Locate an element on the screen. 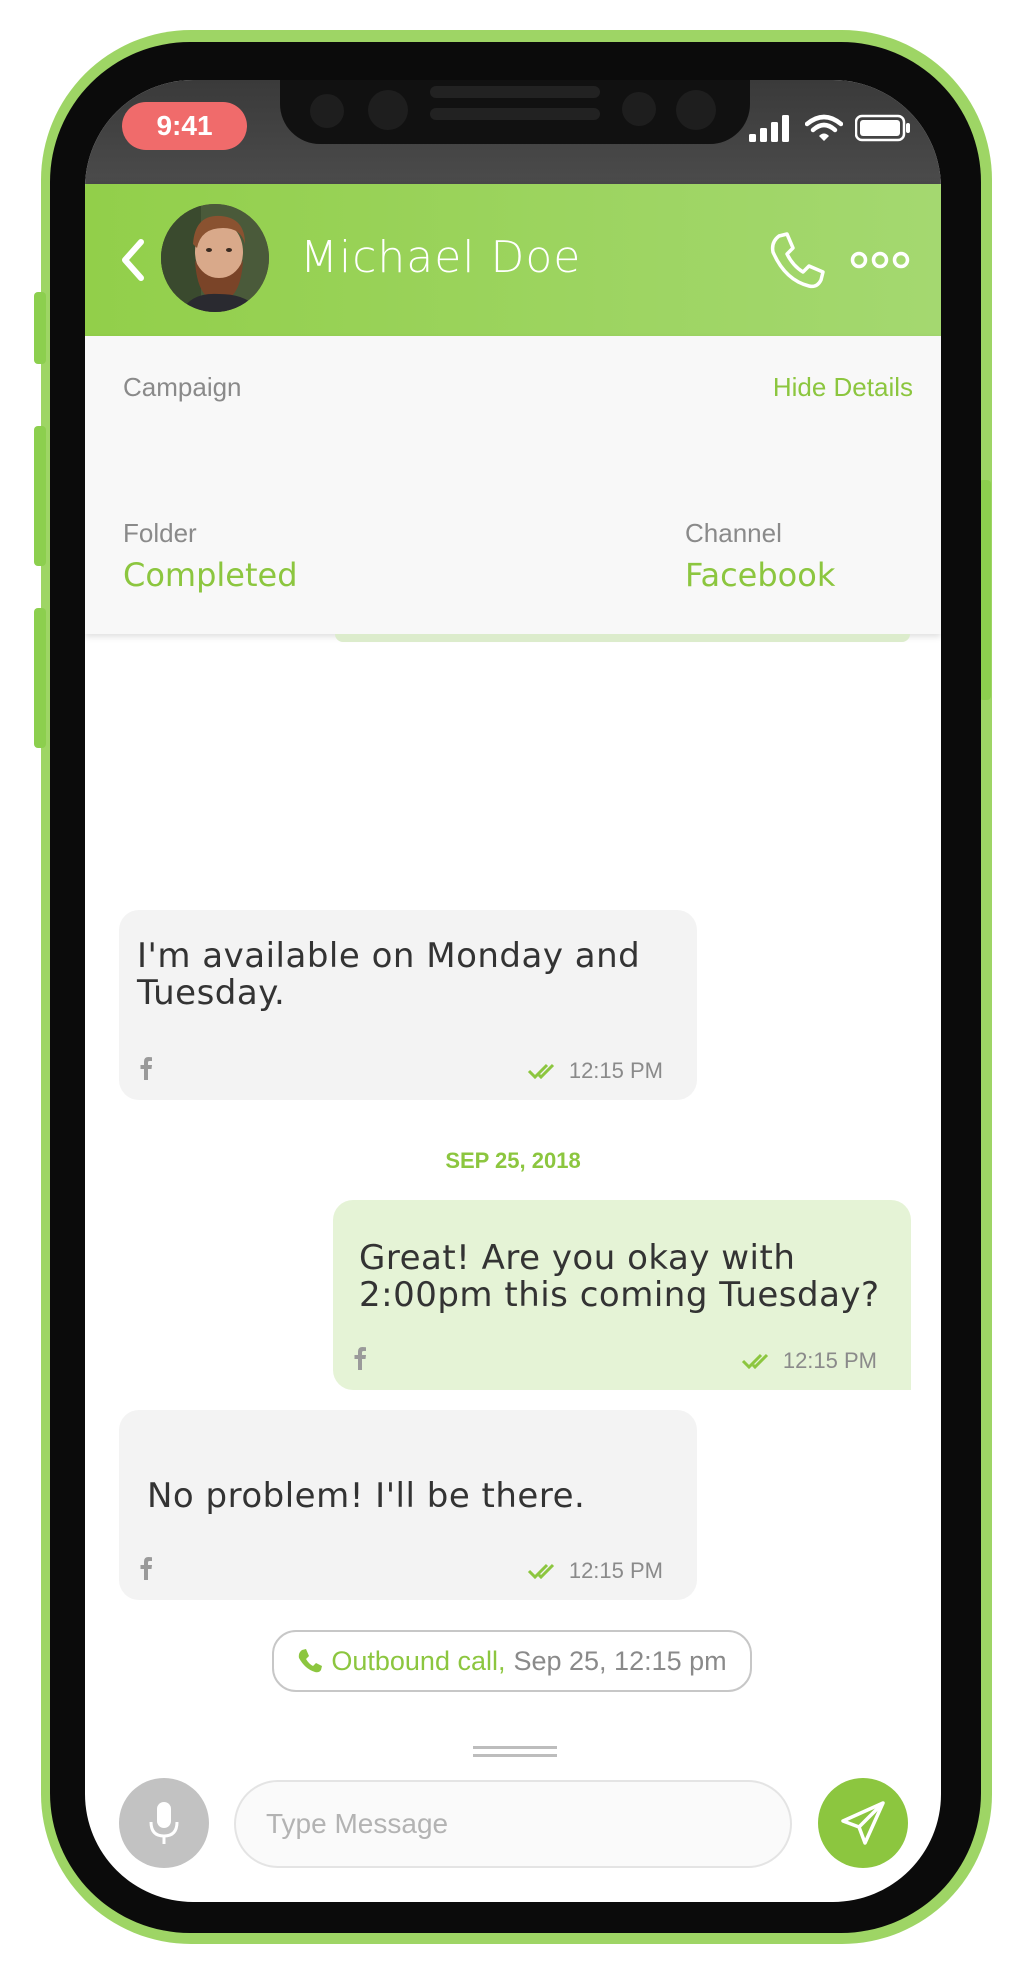  microphone-button is located at coordinates (164, 1823).